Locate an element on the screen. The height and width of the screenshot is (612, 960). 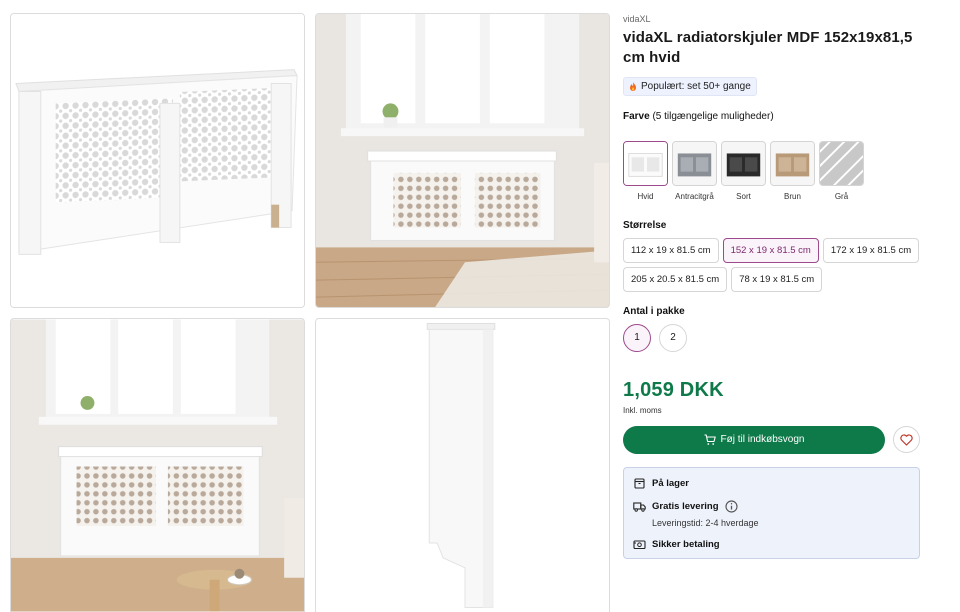
popularity-text: Populært: set 50+ gange is located at coordinates (696, 86).